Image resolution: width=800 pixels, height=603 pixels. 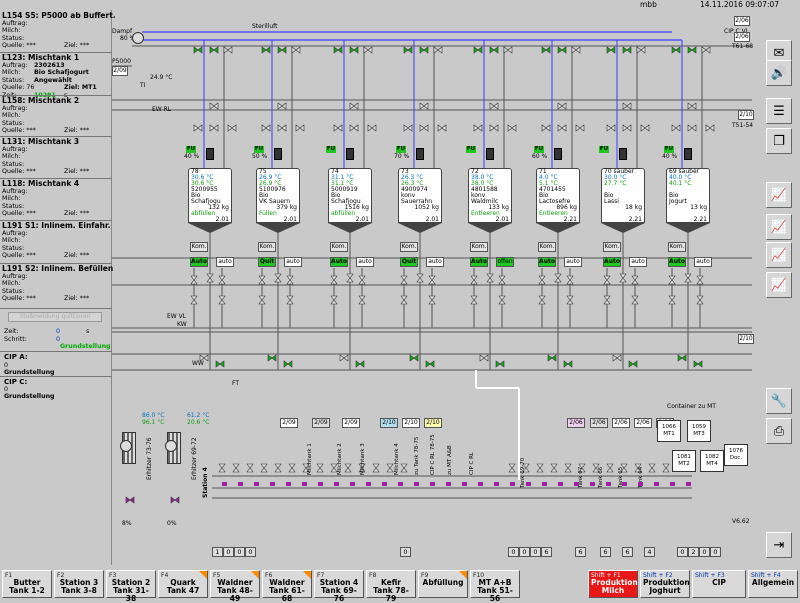 What do you see at coordinates (287, 586) in the screenshot?
I see `fkey-f6: F6 Waldner Tank 61-68` at bounding box center [287, 586].